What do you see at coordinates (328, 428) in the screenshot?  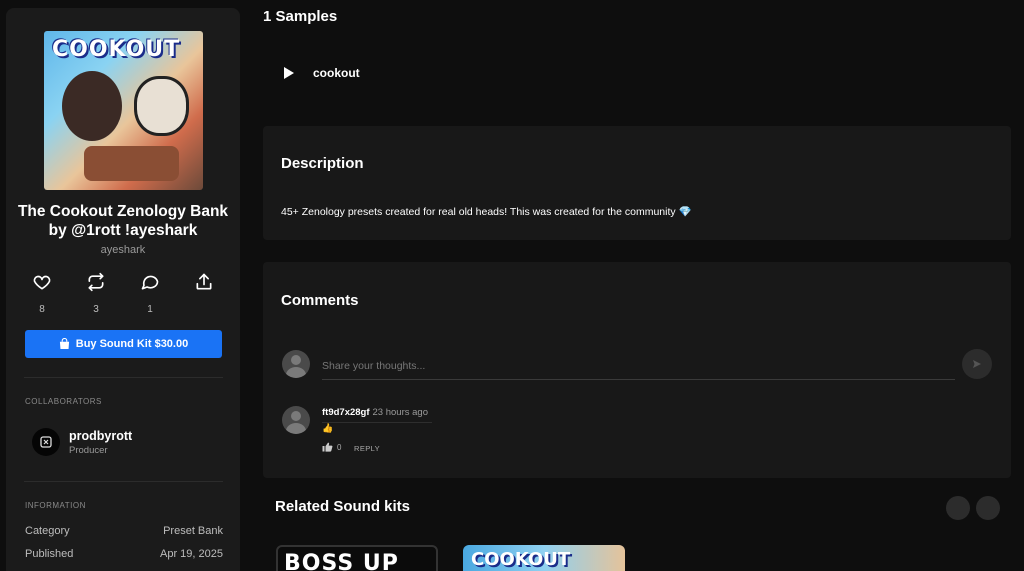 I see `comment-body: 👍` at bounding box center [328, 428].